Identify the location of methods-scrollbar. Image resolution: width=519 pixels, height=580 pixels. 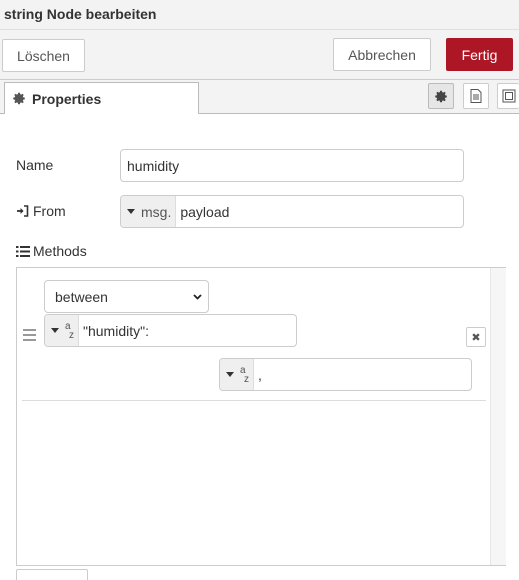
(498, 416).